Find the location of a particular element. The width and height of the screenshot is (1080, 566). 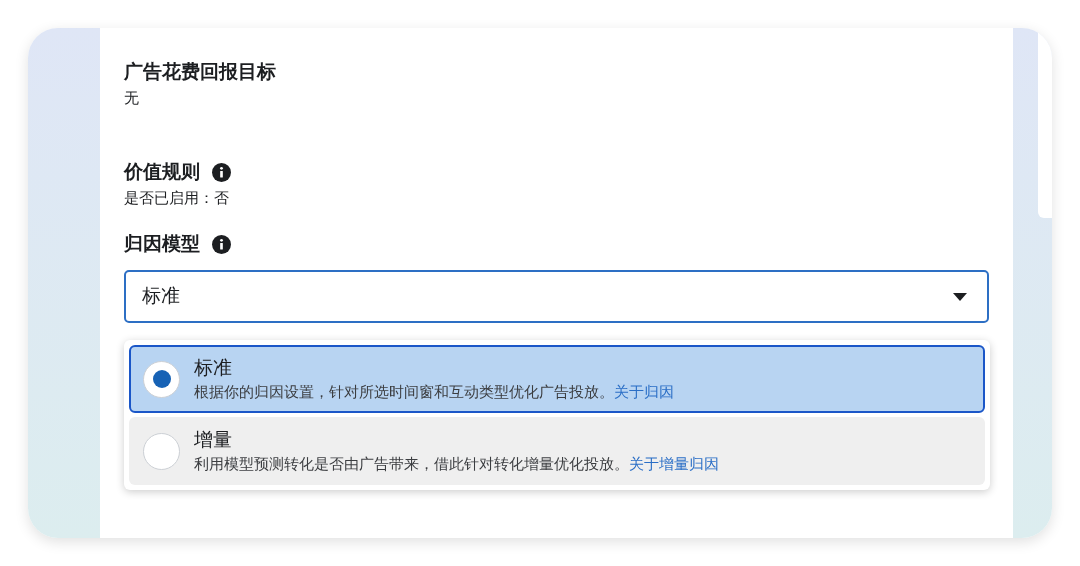

section-title: 价值规则 is located at coordinates (162, 171).